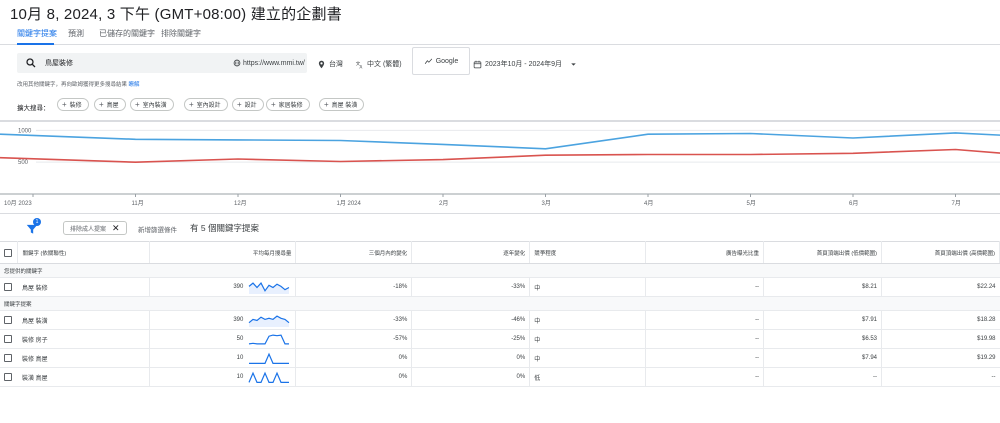  I want to click on col-impression-share: 廣告曝光比重, so click(705, 252).